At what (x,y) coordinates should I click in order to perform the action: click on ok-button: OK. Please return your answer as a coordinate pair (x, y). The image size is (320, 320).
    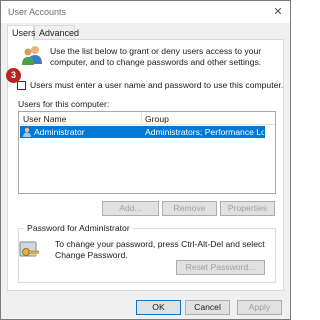
    Looking at the image, I should click on (158, 307).